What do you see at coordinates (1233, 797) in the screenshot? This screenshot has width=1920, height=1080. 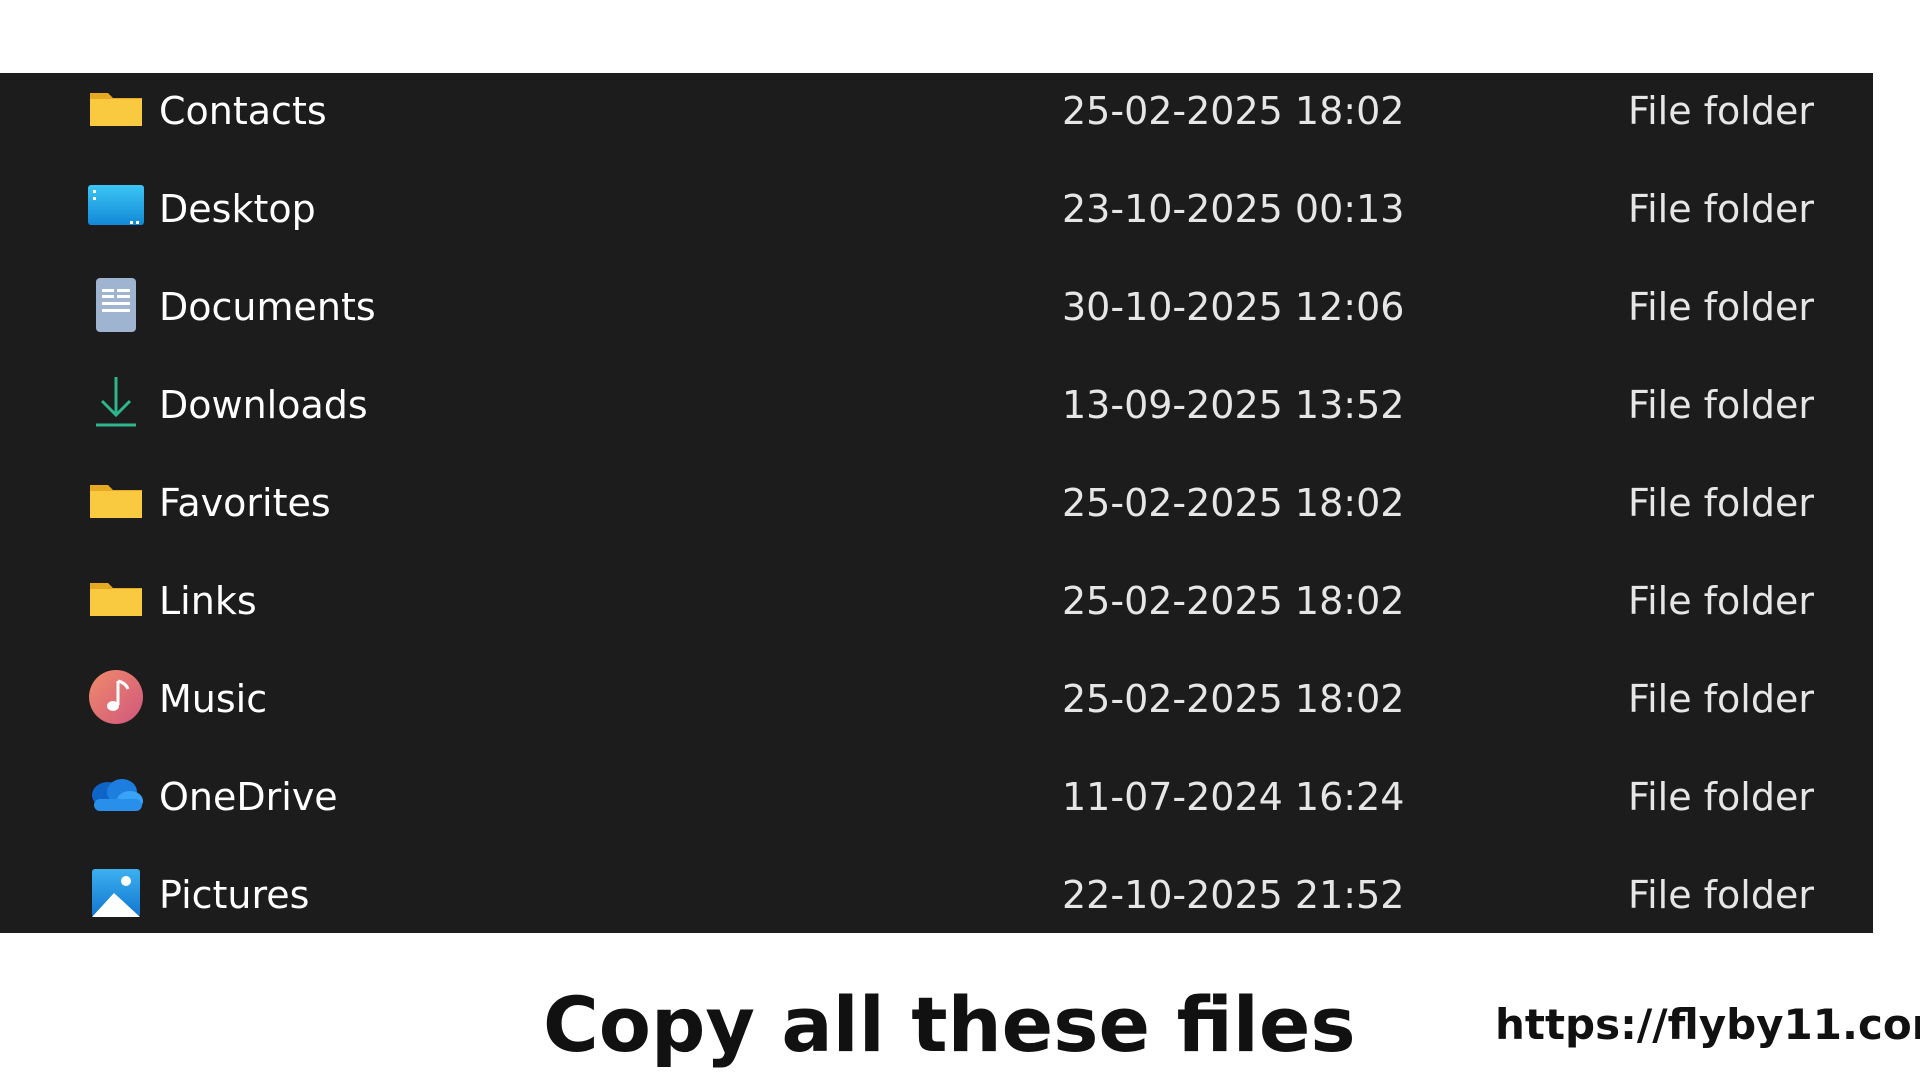 I see `file-date-modified: 11-07-2024 16:24` at bounding box center [1233, 797].